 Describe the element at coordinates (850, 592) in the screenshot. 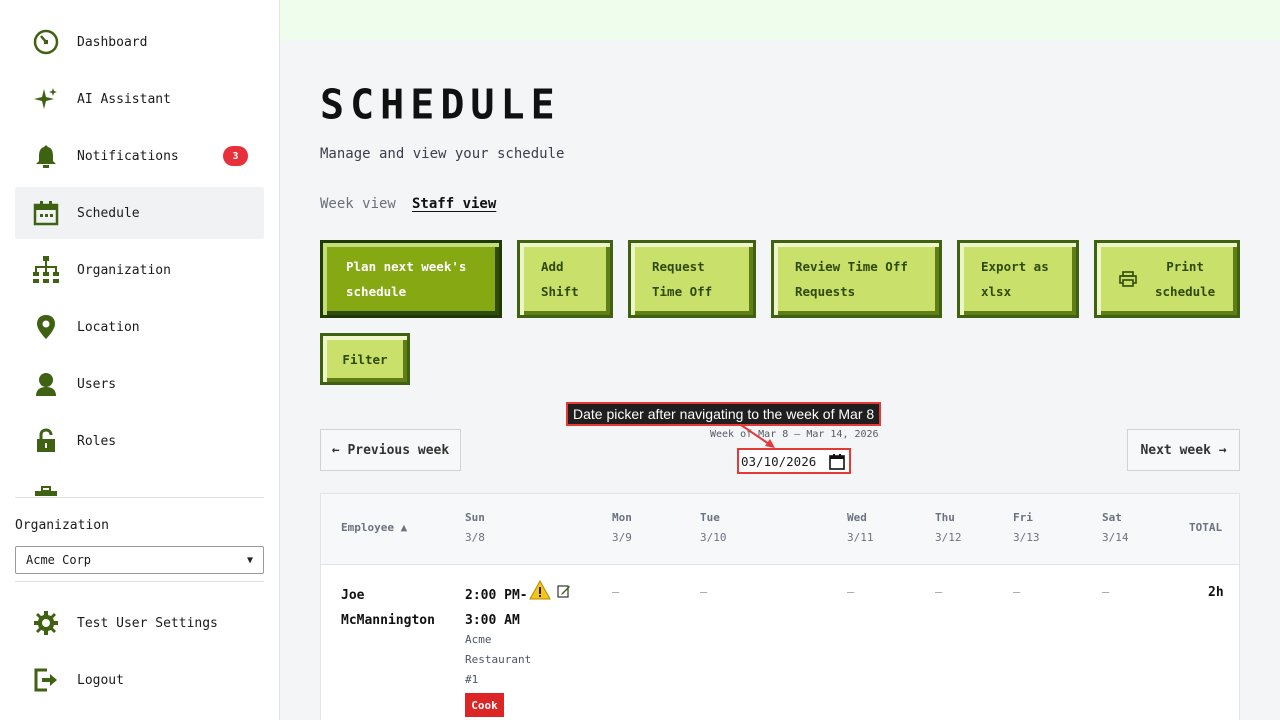

I see `empty-shift-wed: –` at that location.